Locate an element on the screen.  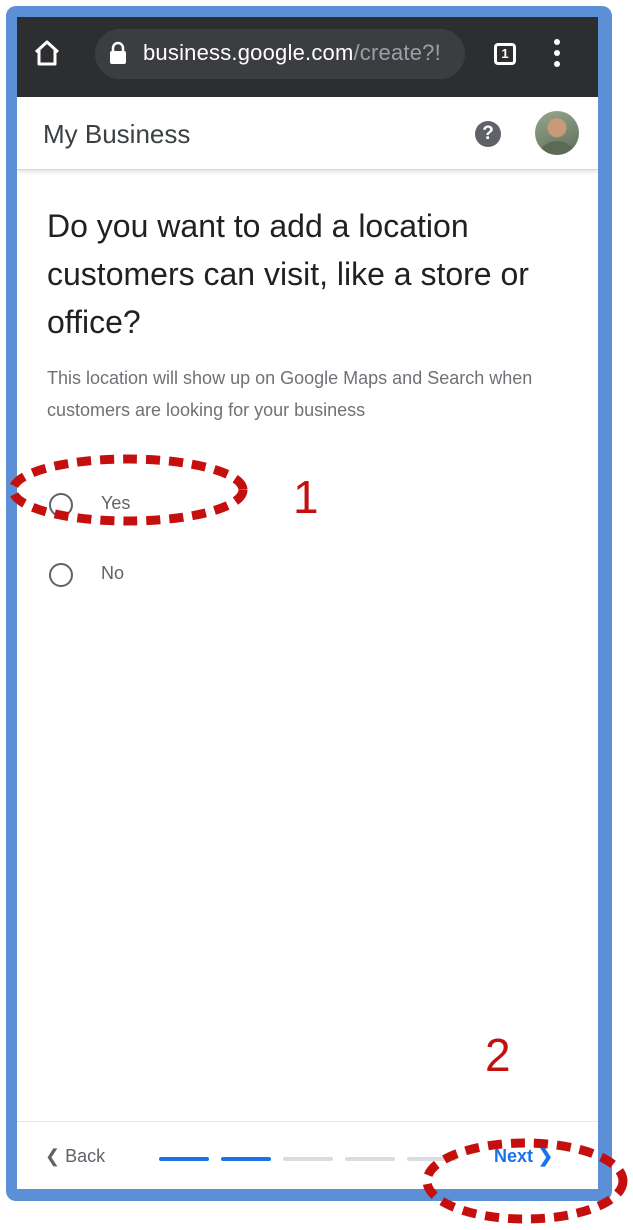
step-progress is located at coordinates (309, 1159).